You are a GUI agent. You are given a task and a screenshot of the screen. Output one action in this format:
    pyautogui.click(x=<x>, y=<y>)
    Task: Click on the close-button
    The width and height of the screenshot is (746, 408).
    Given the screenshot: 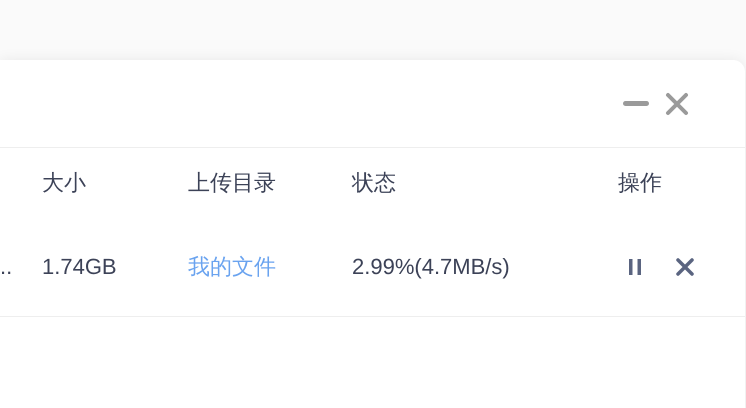 What is the action you would take?
    pyautogui.click(x=677, y=104)
    